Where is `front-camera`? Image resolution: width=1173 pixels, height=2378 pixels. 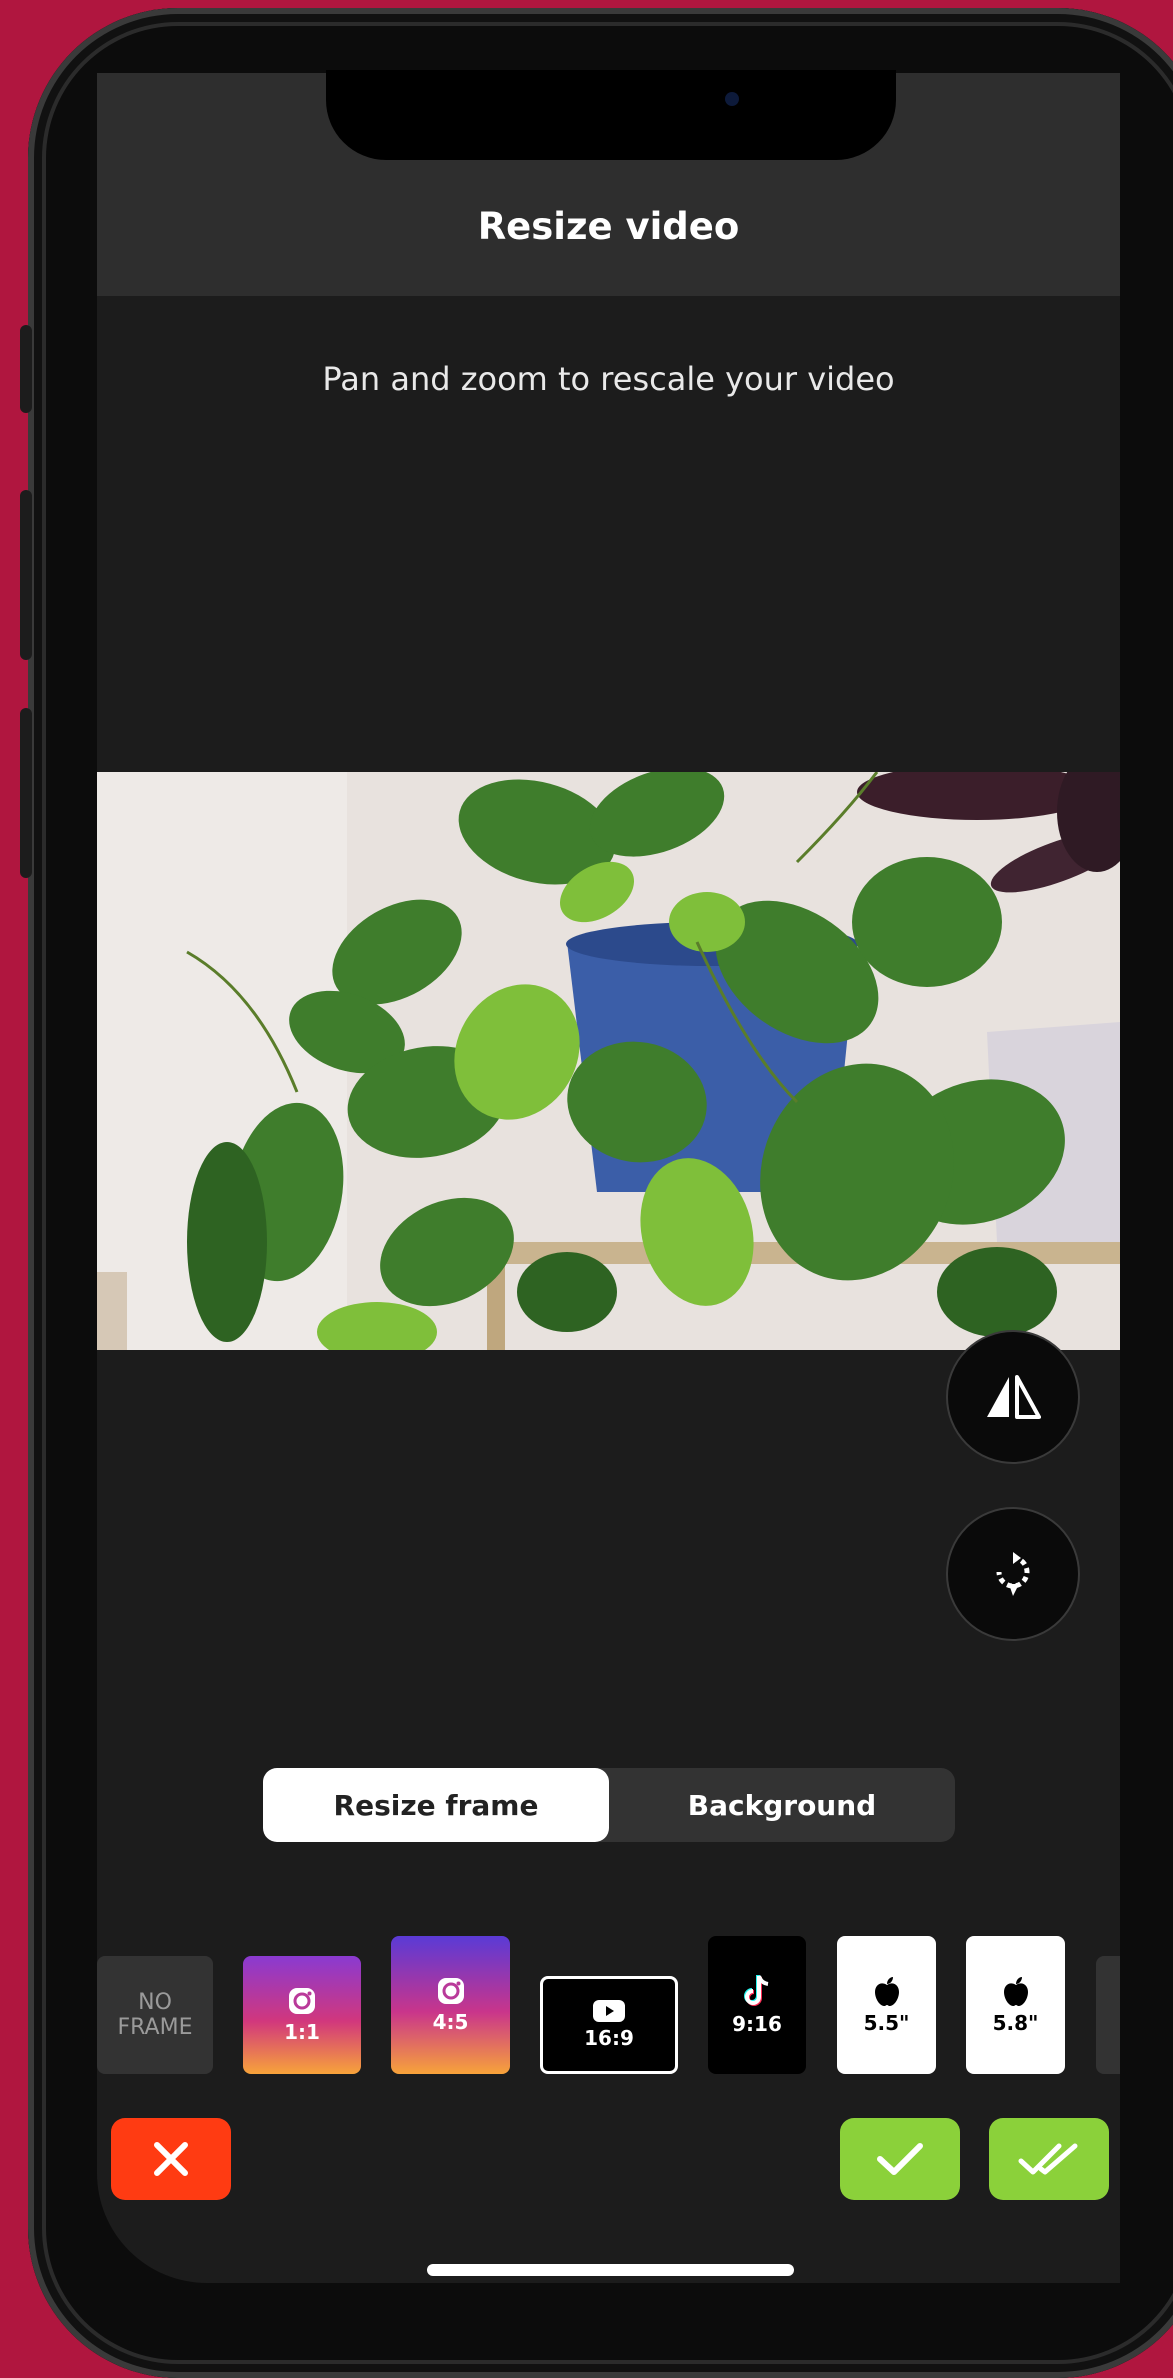
front-camera is located at coordinates (732, 99).